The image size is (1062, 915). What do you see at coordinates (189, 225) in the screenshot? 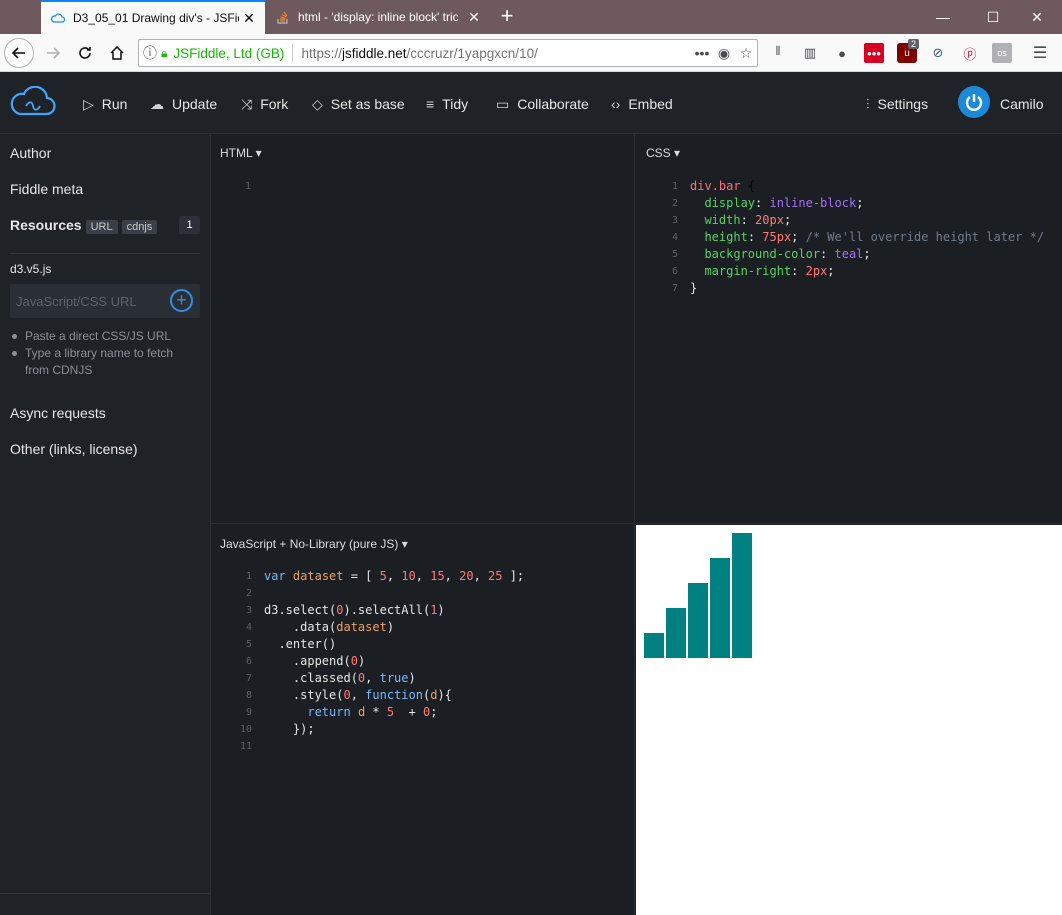
I see `resource-count-badge: 1` at bounding box center [189, 225].